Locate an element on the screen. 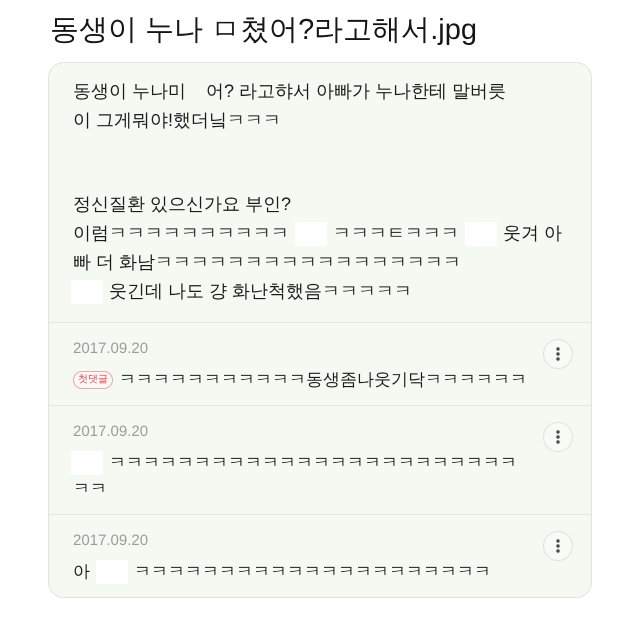 This screenshot has width=640, height=621. comment-text: ㅋㅋ is located at coordinates (90, 489).